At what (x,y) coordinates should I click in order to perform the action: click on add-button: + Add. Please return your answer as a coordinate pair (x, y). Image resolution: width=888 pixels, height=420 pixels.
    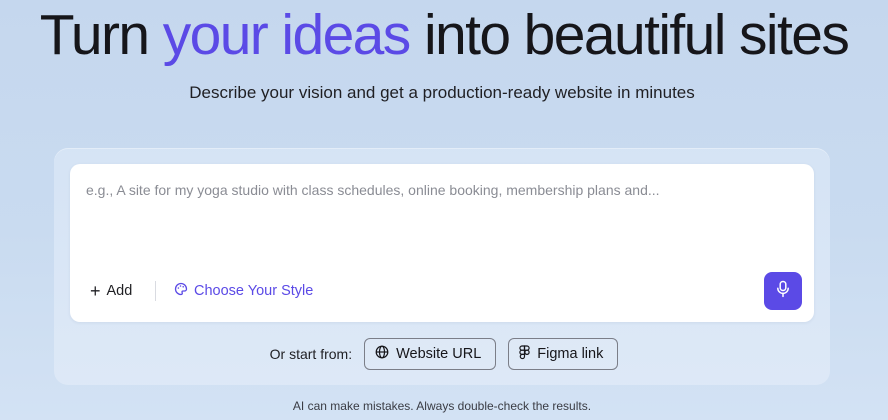
    Looking at the image, I should click on (111, 291).